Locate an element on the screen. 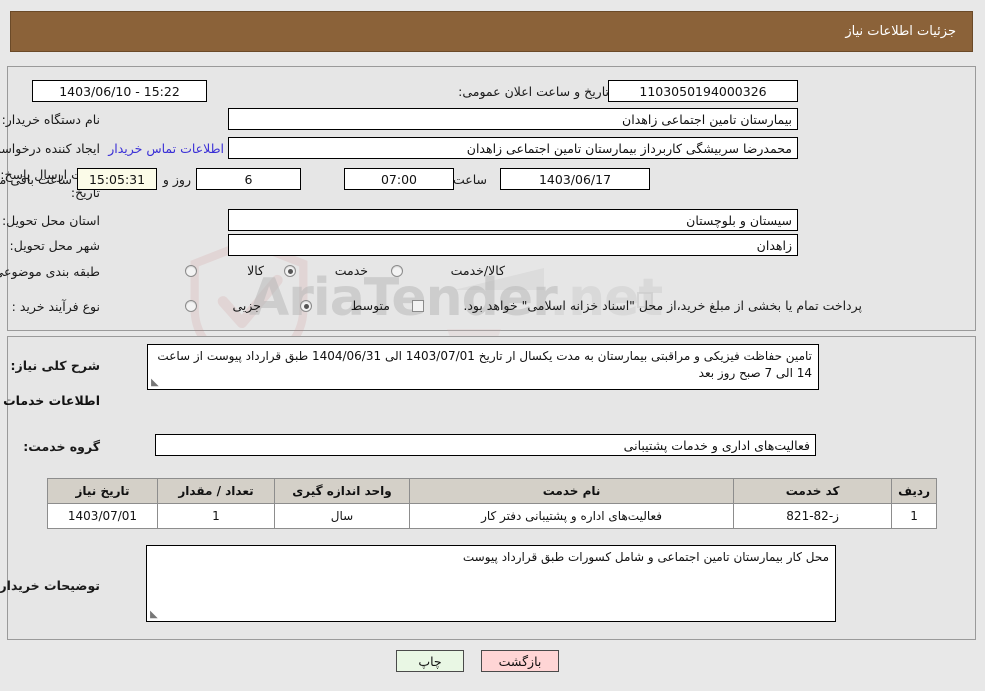 The image size is (985, 691). deadline-hour-label: ساعت is located at coordinates (470, 179).